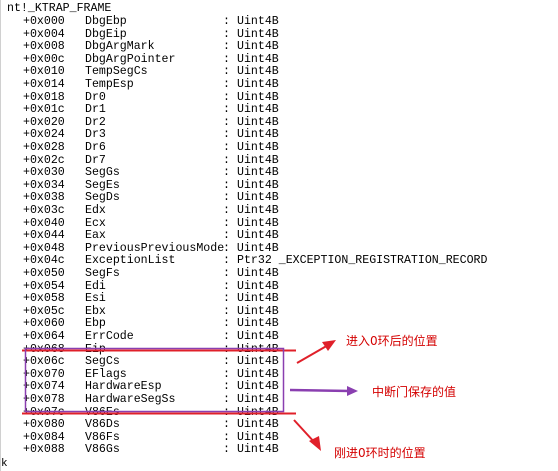  I want to click on annotation-overlay, so click(190, 395).